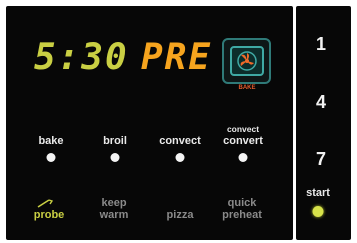  Describe the element at coordinates (242, 203) in the screenshot. I see `quick-preheat-label-line1: quick` at that location.